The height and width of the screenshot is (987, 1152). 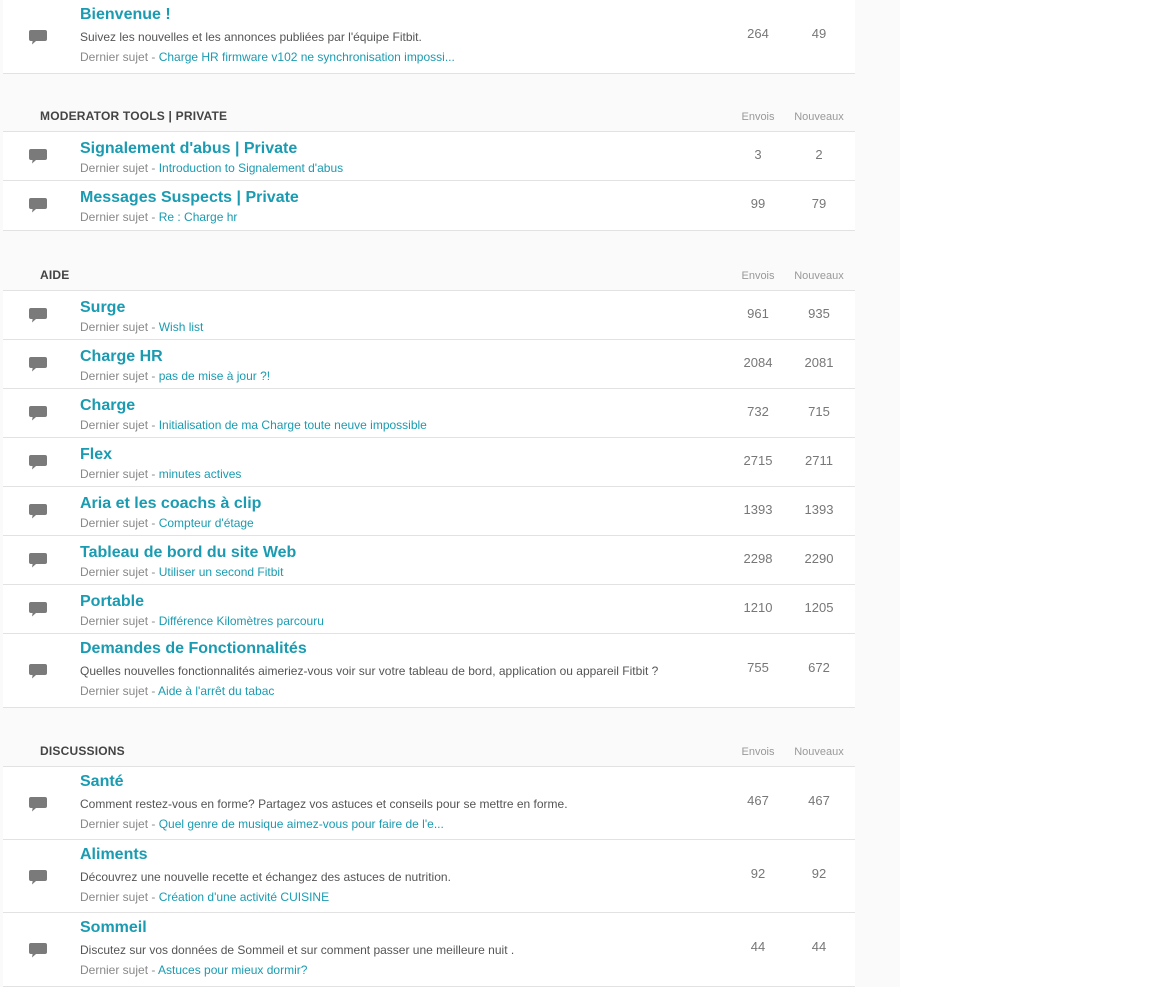 I want to click on latest-topic-link: Différence Kilomètres parcouru, so click(x=241, y=621).